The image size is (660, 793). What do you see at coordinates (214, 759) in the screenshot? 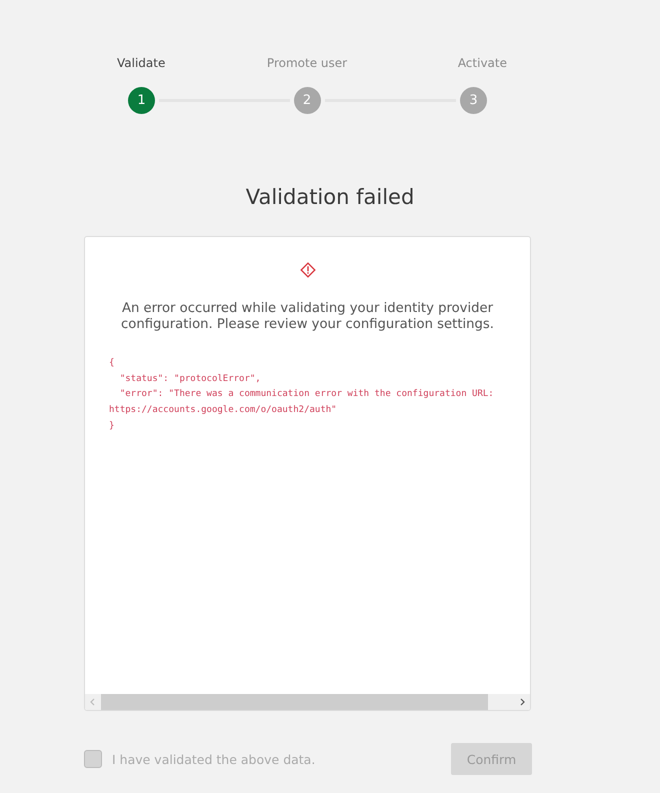
I see `checkbox-label: I have validated the above data.` at bounding box center [214, 759].